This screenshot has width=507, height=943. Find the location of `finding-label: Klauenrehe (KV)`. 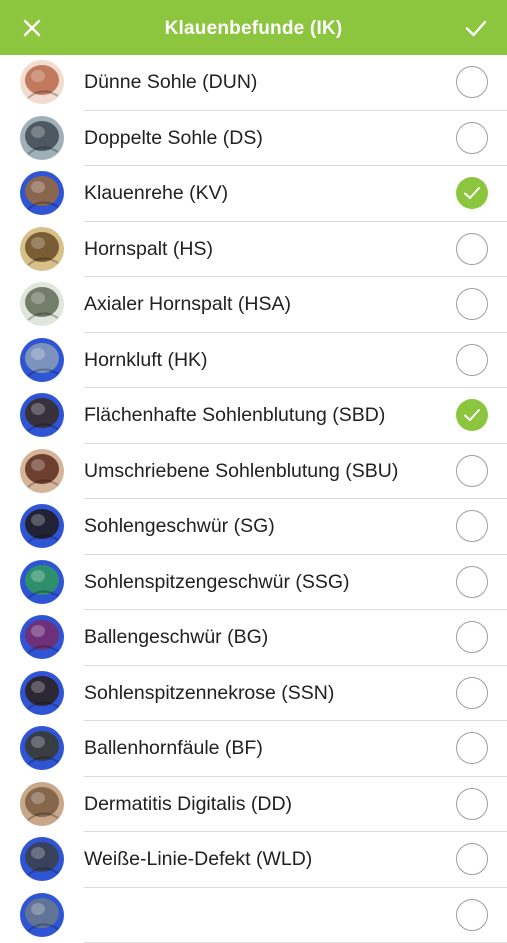

finding-label: Klauenrehe (KV) is located at coordinates (156, 193).